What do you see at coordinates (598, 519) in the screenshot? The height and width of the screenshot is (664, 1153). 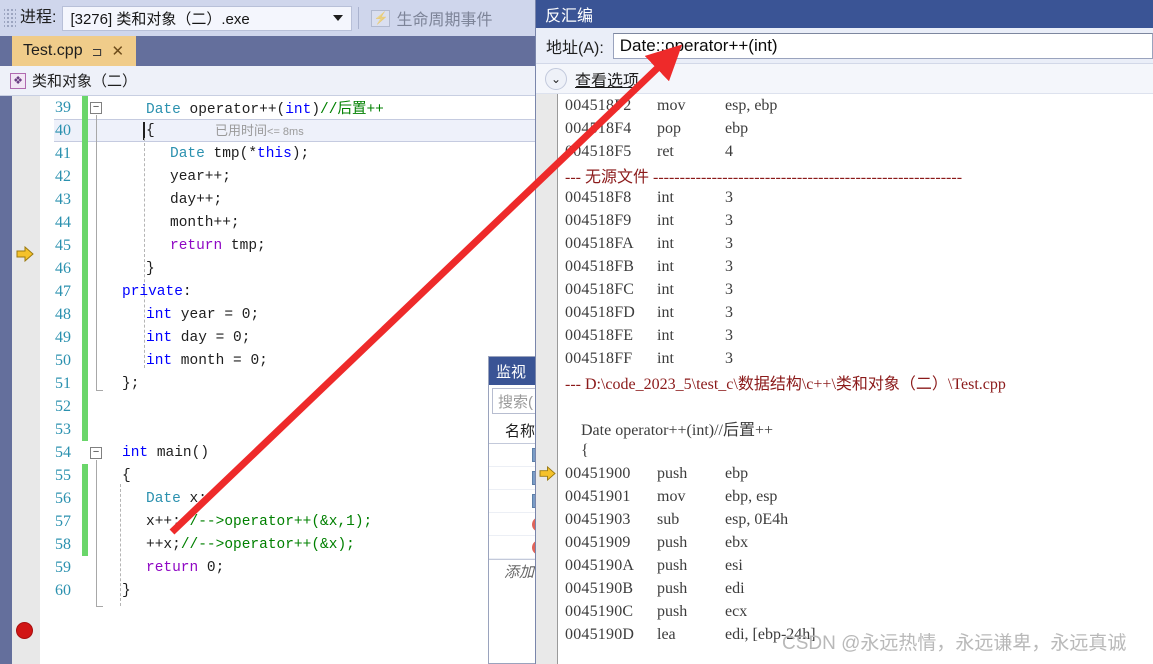 I see `instruction-address: 00451903` at bounding box center [598, 519].